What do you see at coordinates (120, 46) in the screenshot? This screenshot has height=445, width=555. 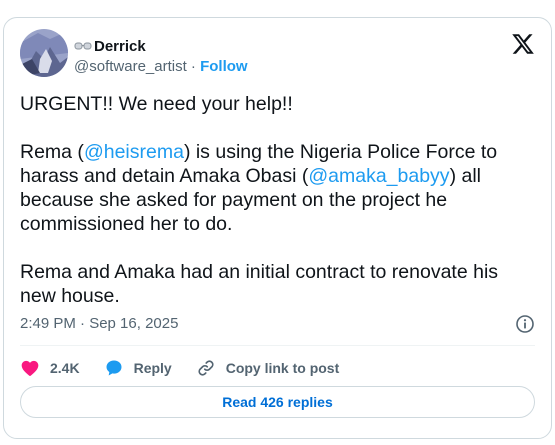 I see `author-display-name: Derrick` at bounding box center [120, 46].